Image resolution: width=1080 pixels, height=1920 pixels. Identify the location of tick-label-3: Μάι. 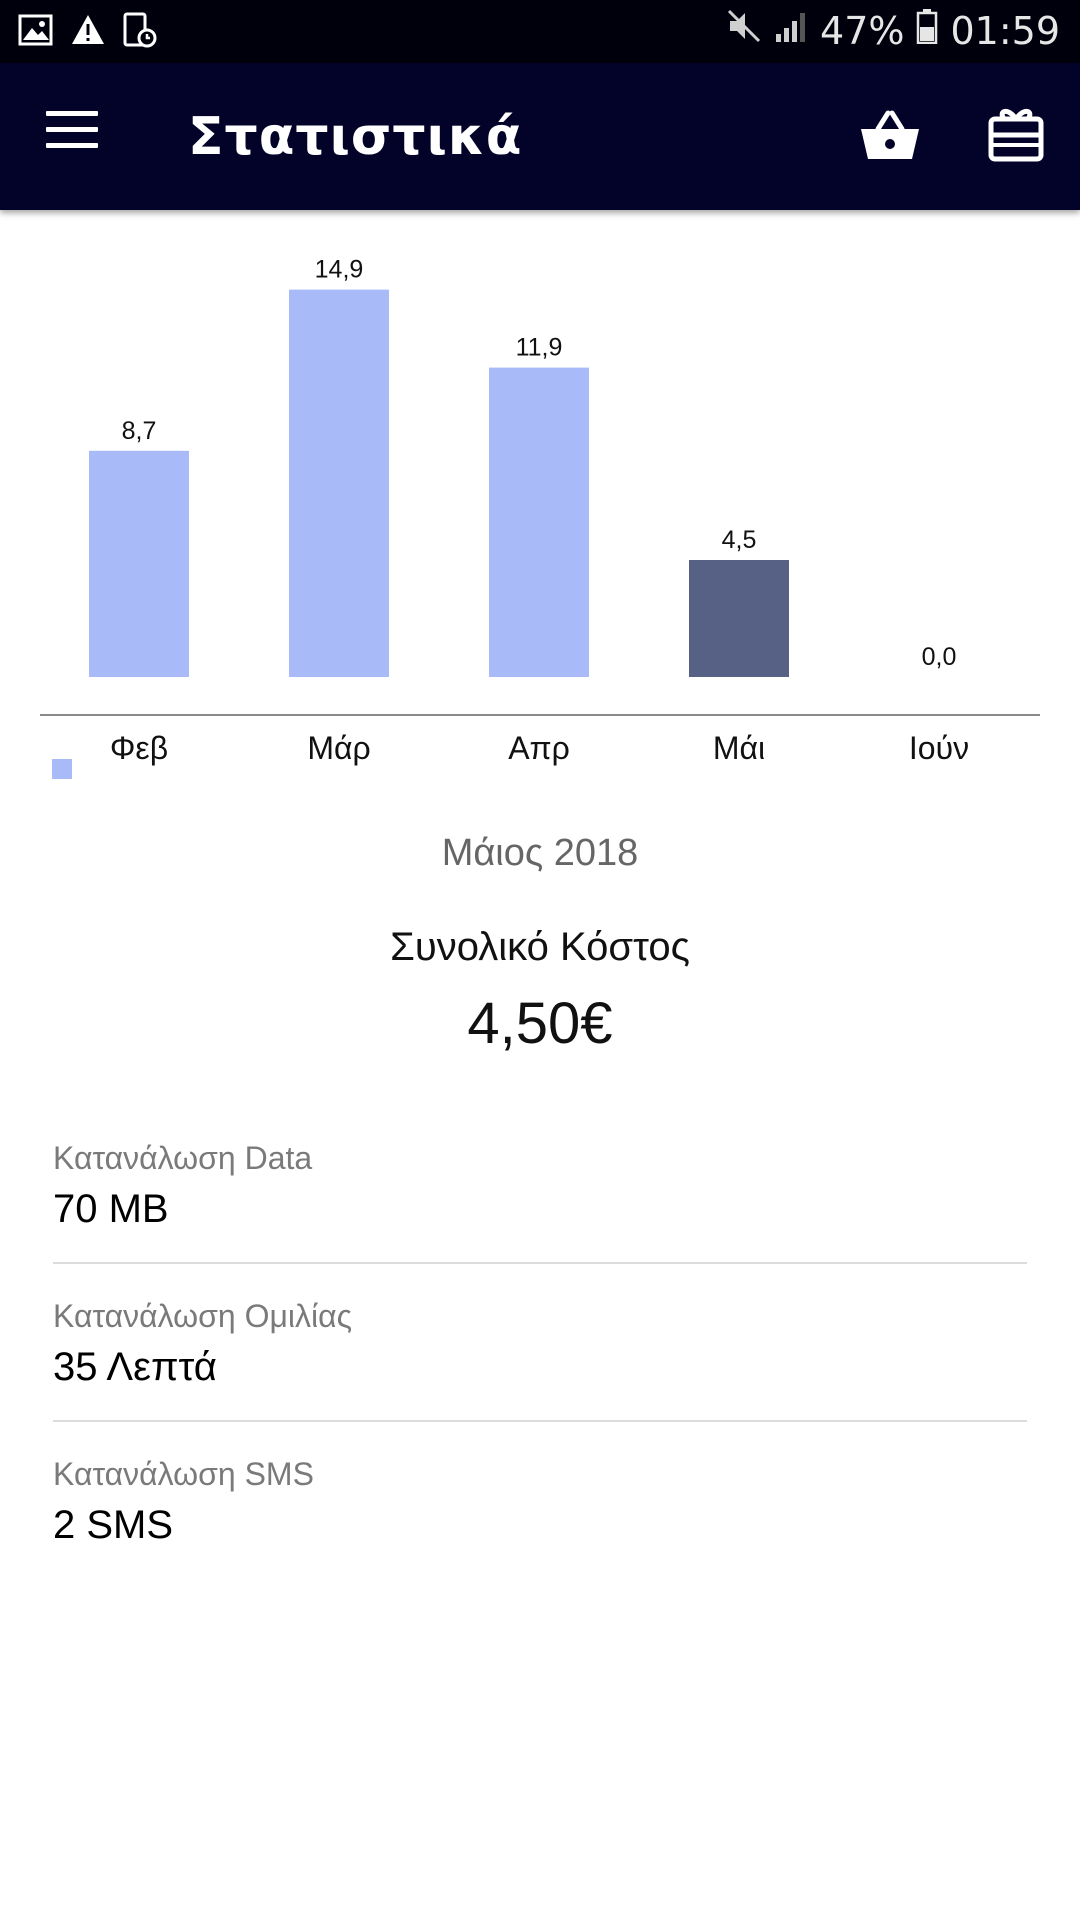
(739, 748).